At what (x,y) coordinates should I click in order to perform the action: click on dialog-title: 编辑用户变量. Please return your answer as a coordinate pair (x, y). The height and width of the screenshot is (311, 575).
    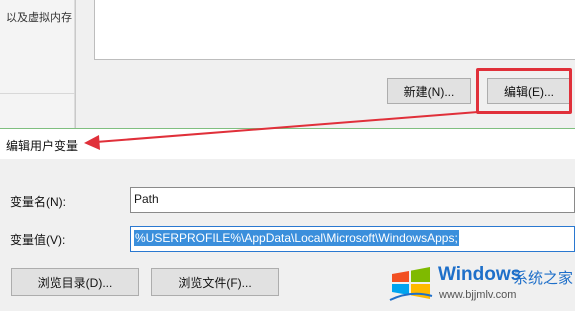
    Looking at the image, I should click on (42, 146).